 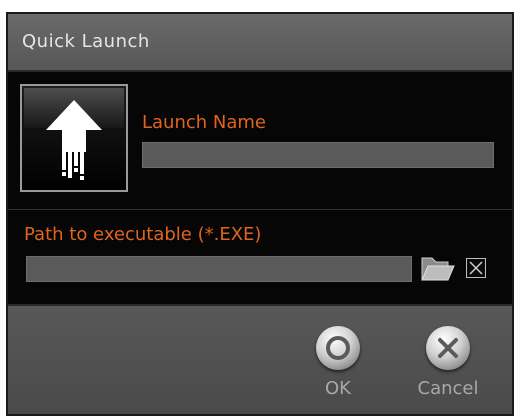 I want to click on clear-path-button, so click(x=476, y=268).